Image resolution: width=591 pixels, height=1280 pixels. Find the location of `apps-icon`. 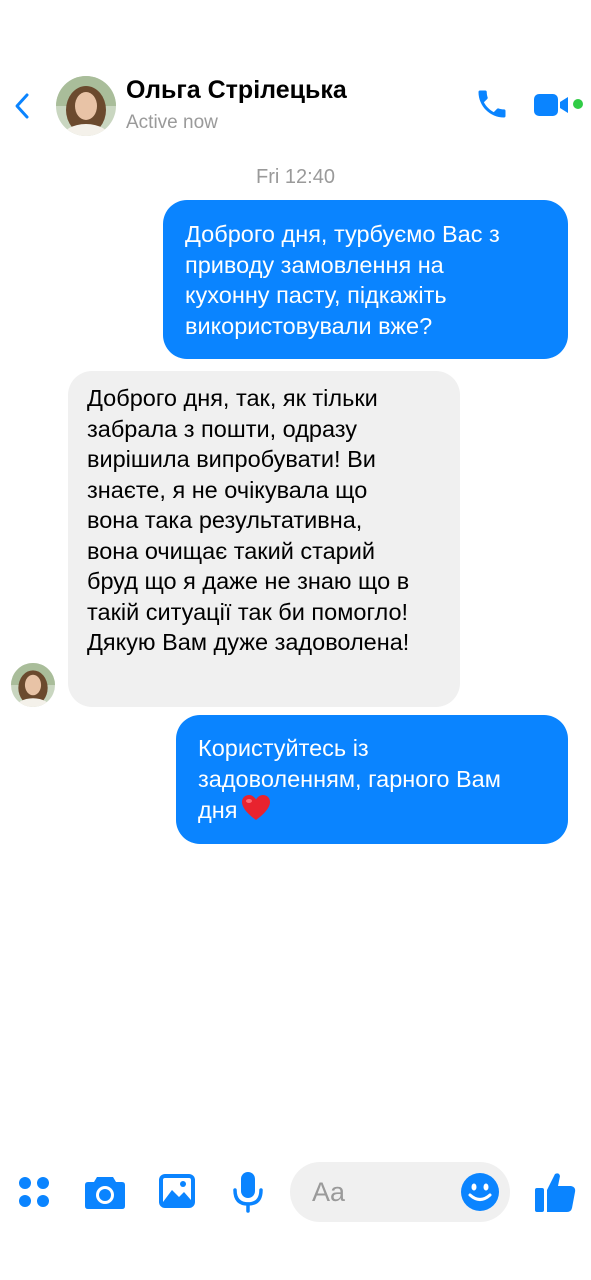

apps-icon is located at coordinates (34, 1192).